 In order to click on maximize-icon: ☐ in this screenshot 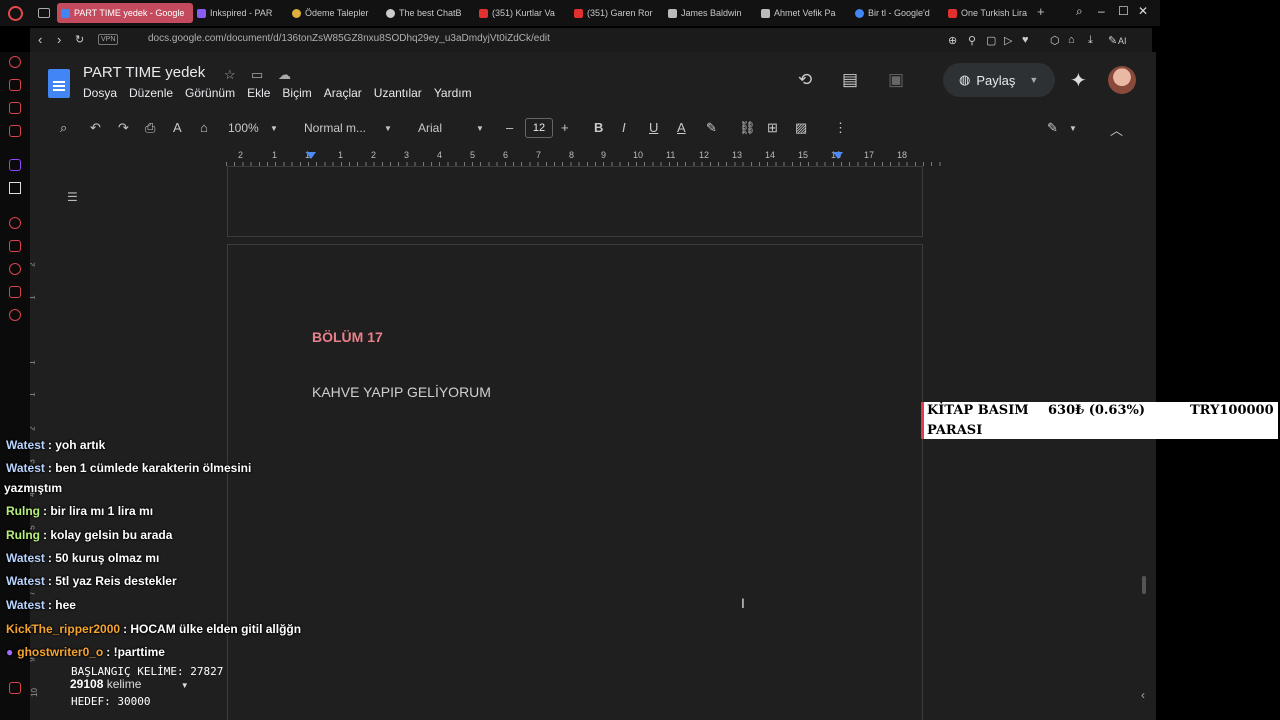, I will do `click(1123, 11)`.